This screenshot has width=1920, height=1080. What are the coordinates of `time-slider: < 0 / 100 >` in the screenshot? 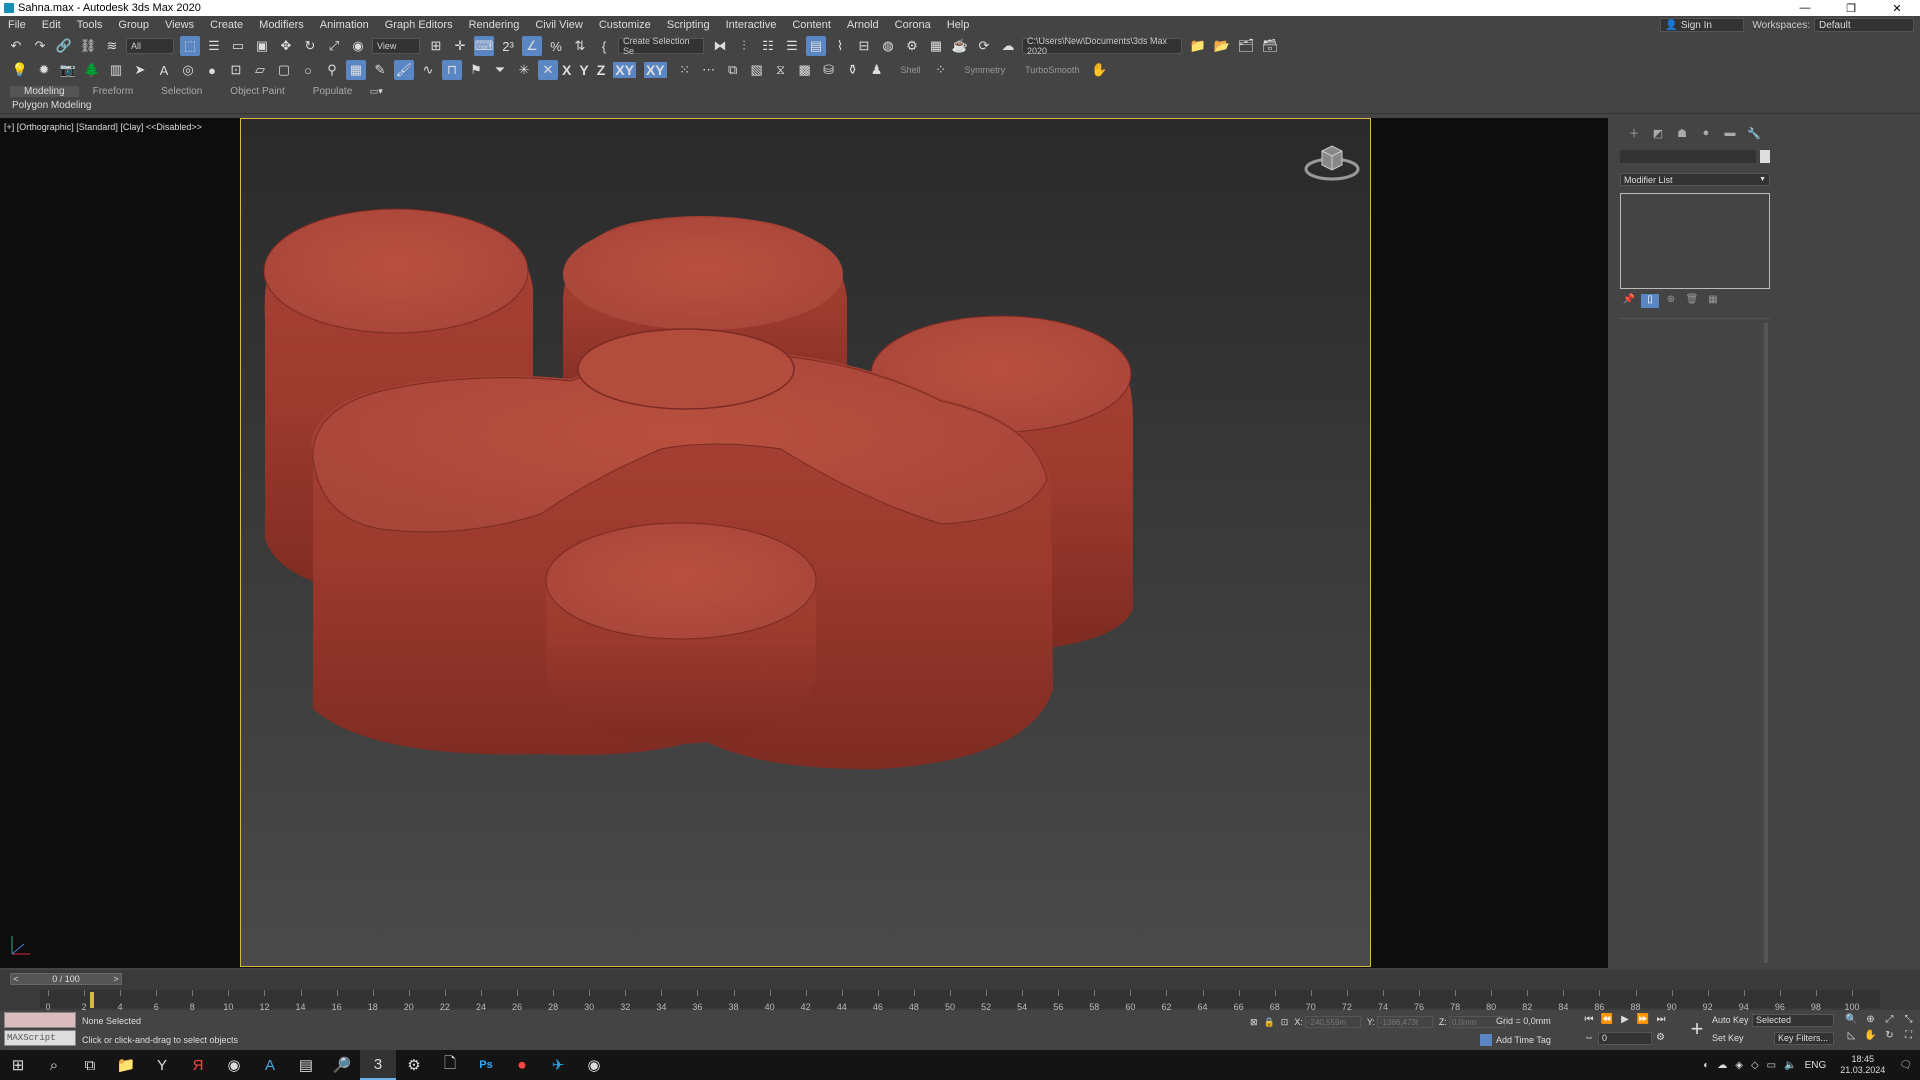 It's located at (66, 979).